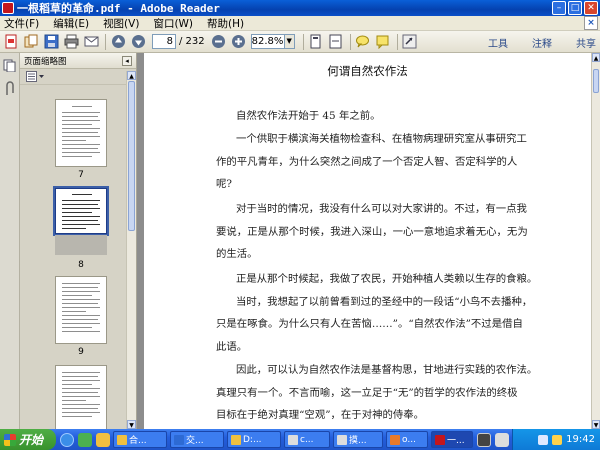 This screenshot has height=450, width=600. Describe the element at coordinates (10, 241) in the screenshot. I see `navigation-strip` at that location.